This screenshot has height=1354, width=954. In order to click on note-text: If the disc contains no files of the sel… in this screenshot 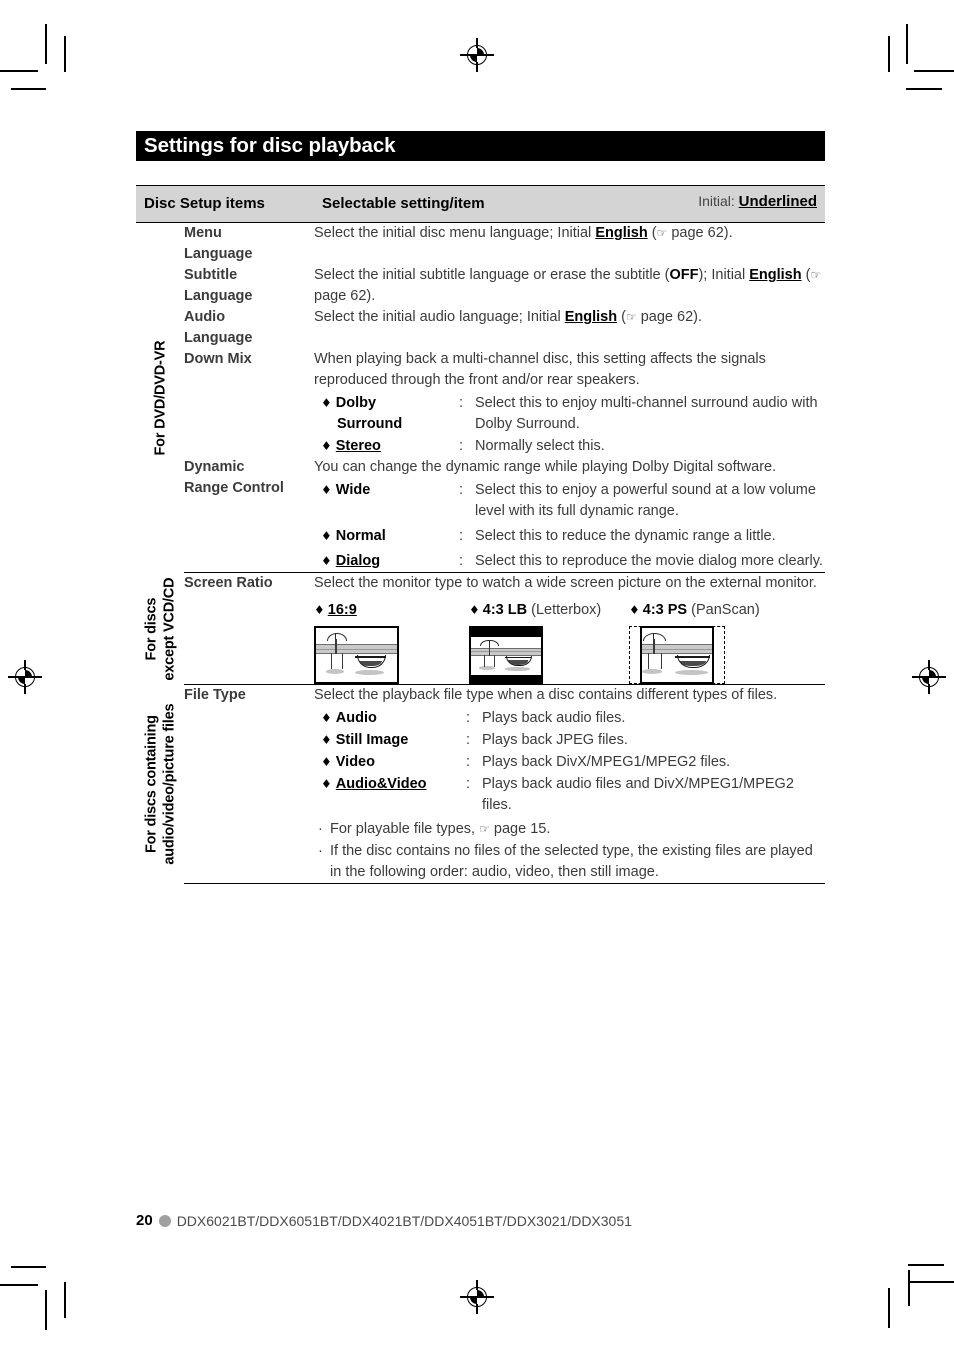, I will do `click(571, 862)`.